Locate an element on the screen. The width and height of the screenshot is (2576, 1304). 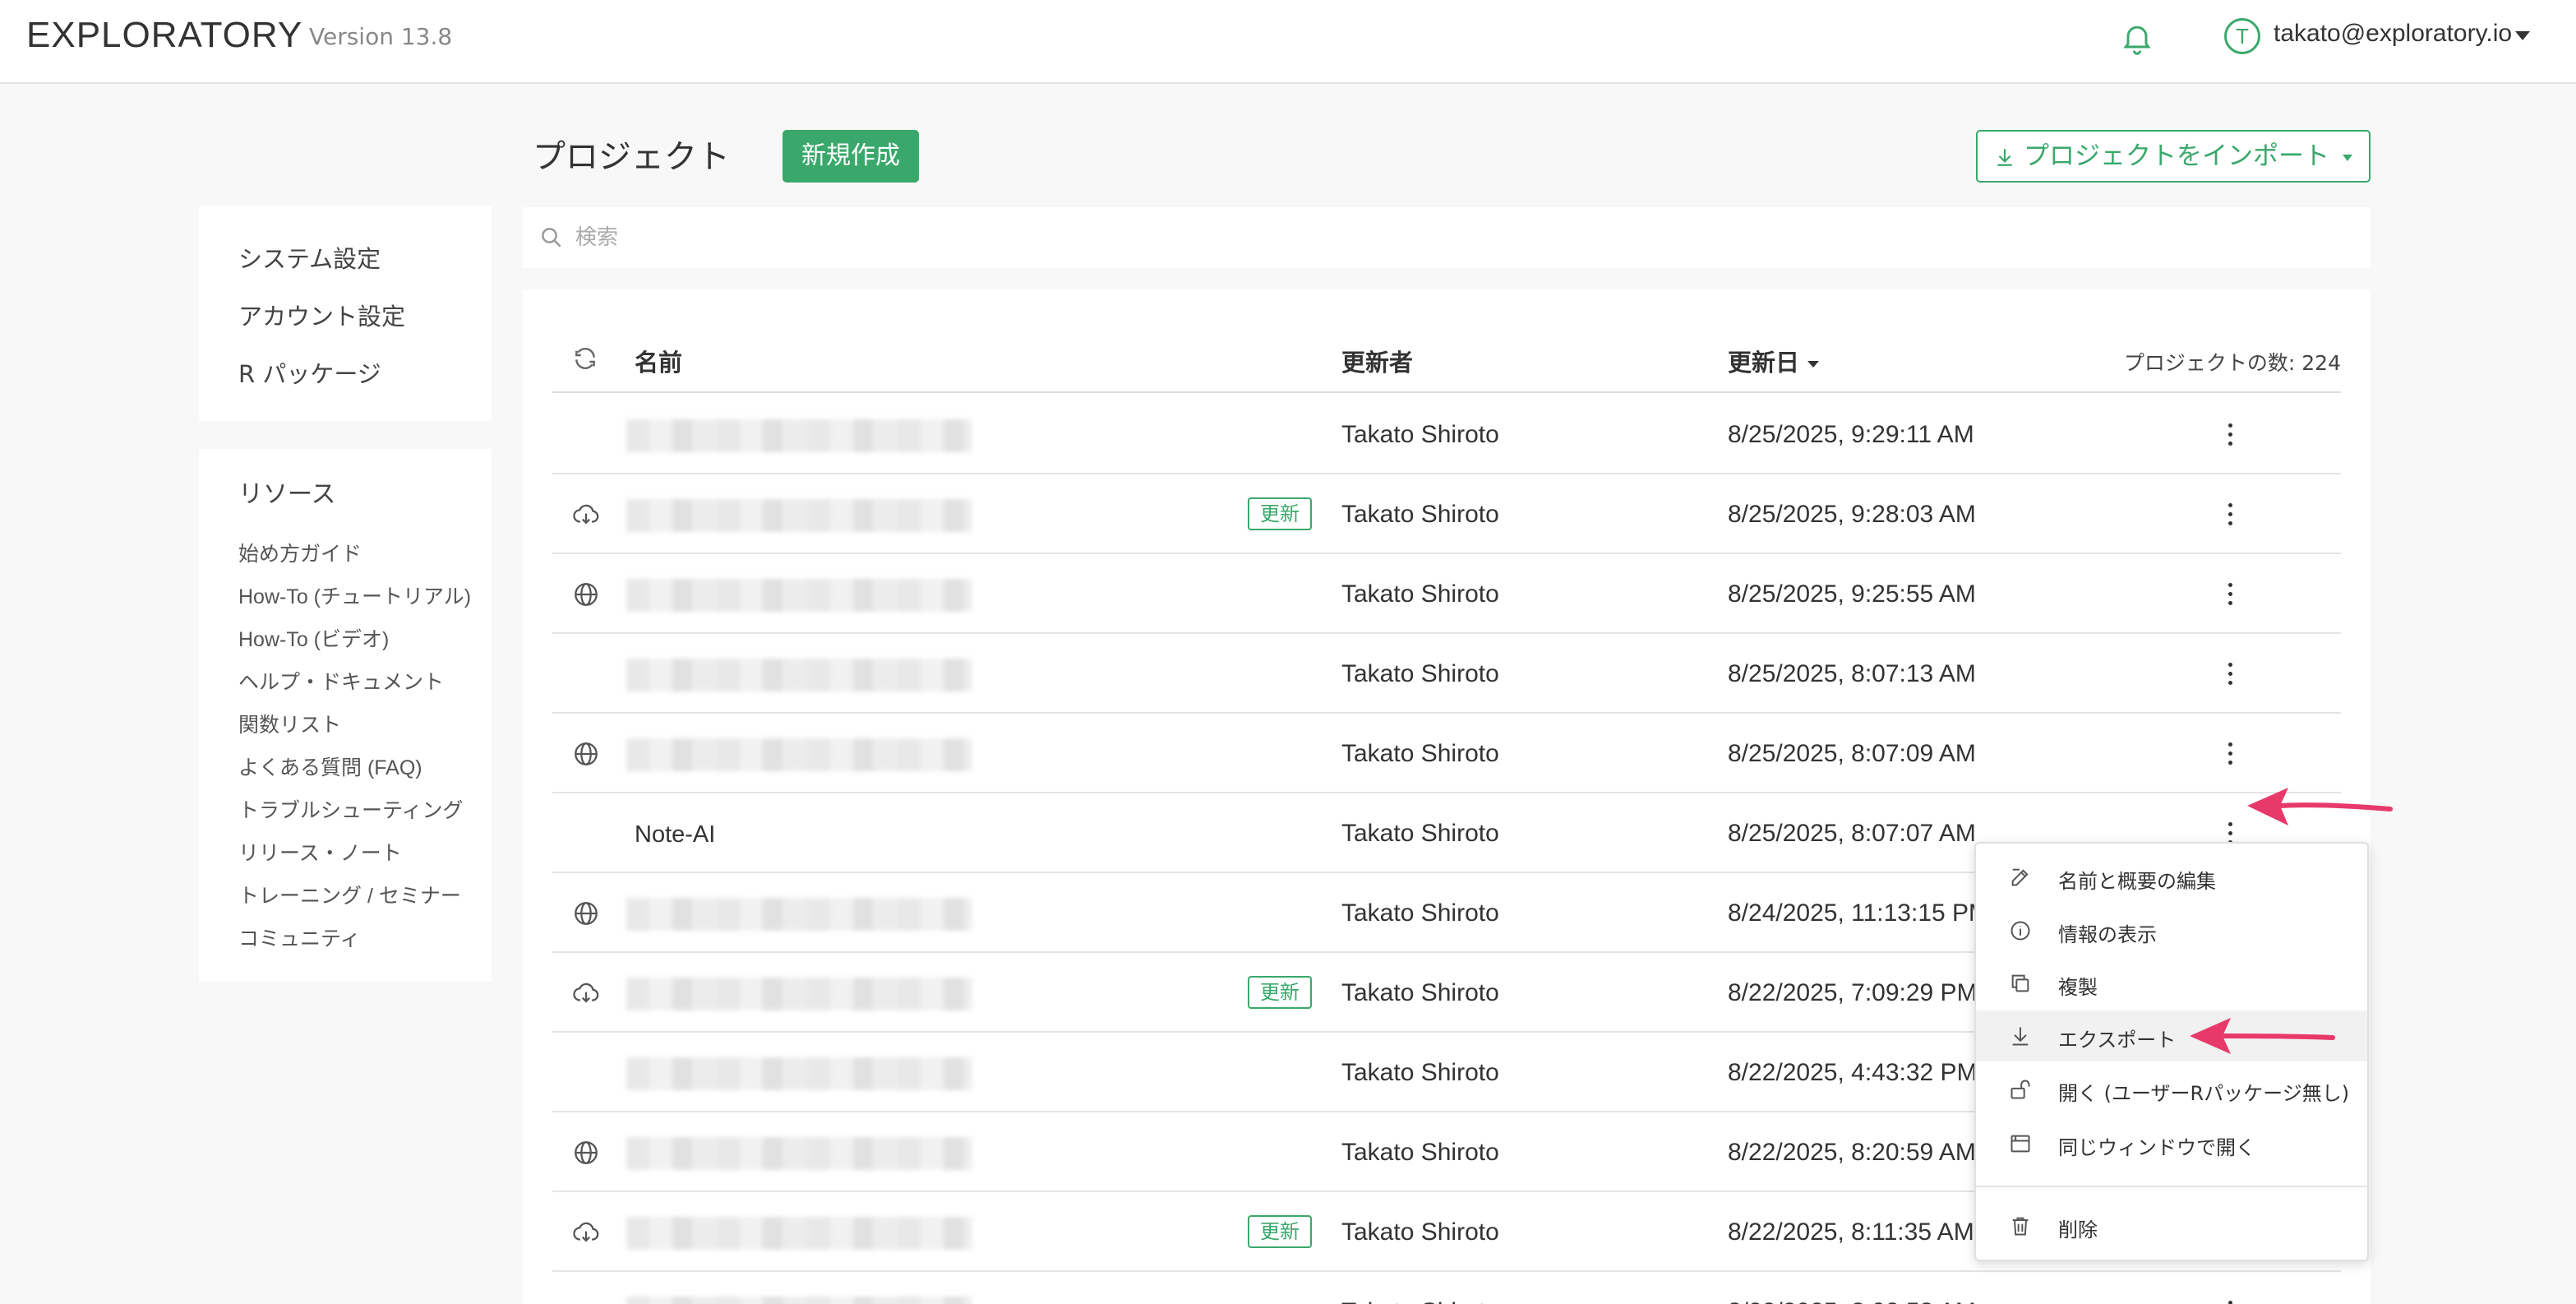
column-header-date: 更新日 is located at coordinates (1774, 361).